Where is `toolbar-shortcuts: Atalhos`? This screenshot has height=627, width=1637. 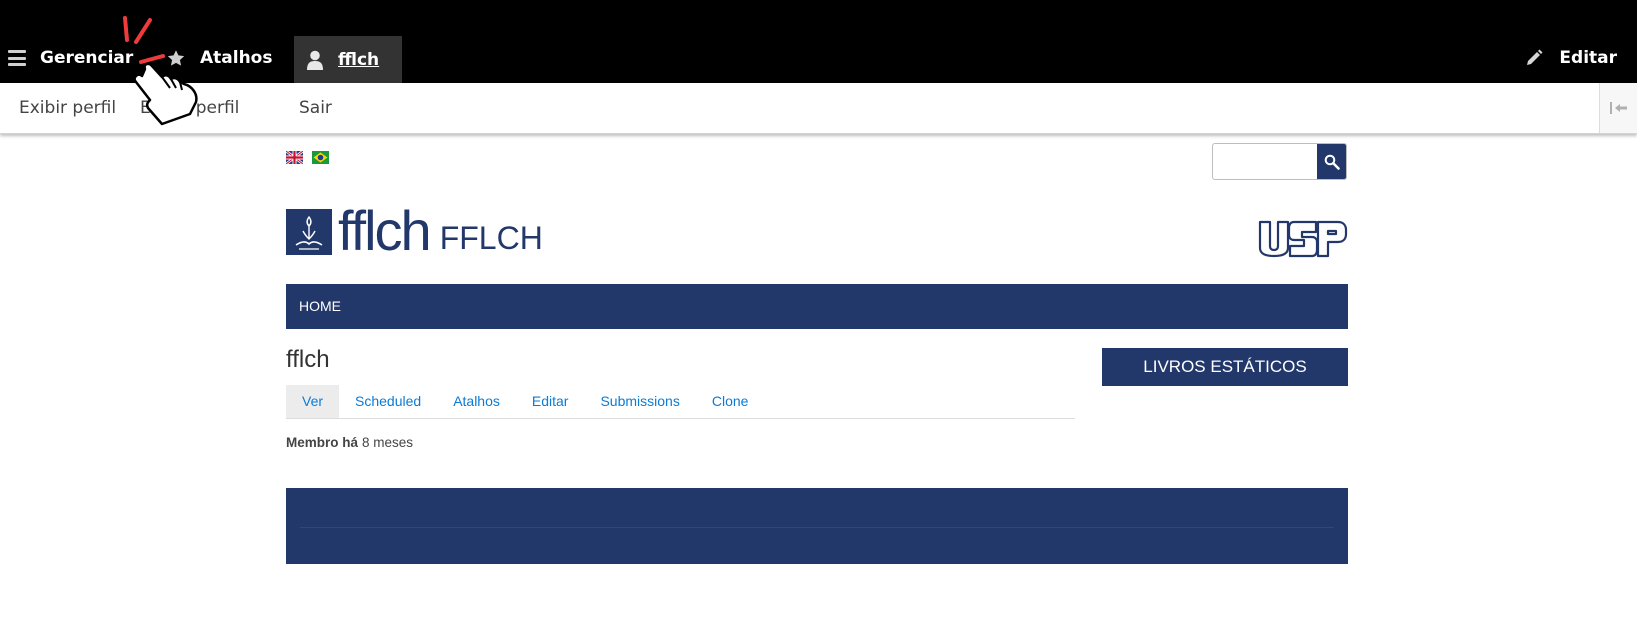
toolbar-shortcuts: Atalhos is located at coordinates (219, 58).